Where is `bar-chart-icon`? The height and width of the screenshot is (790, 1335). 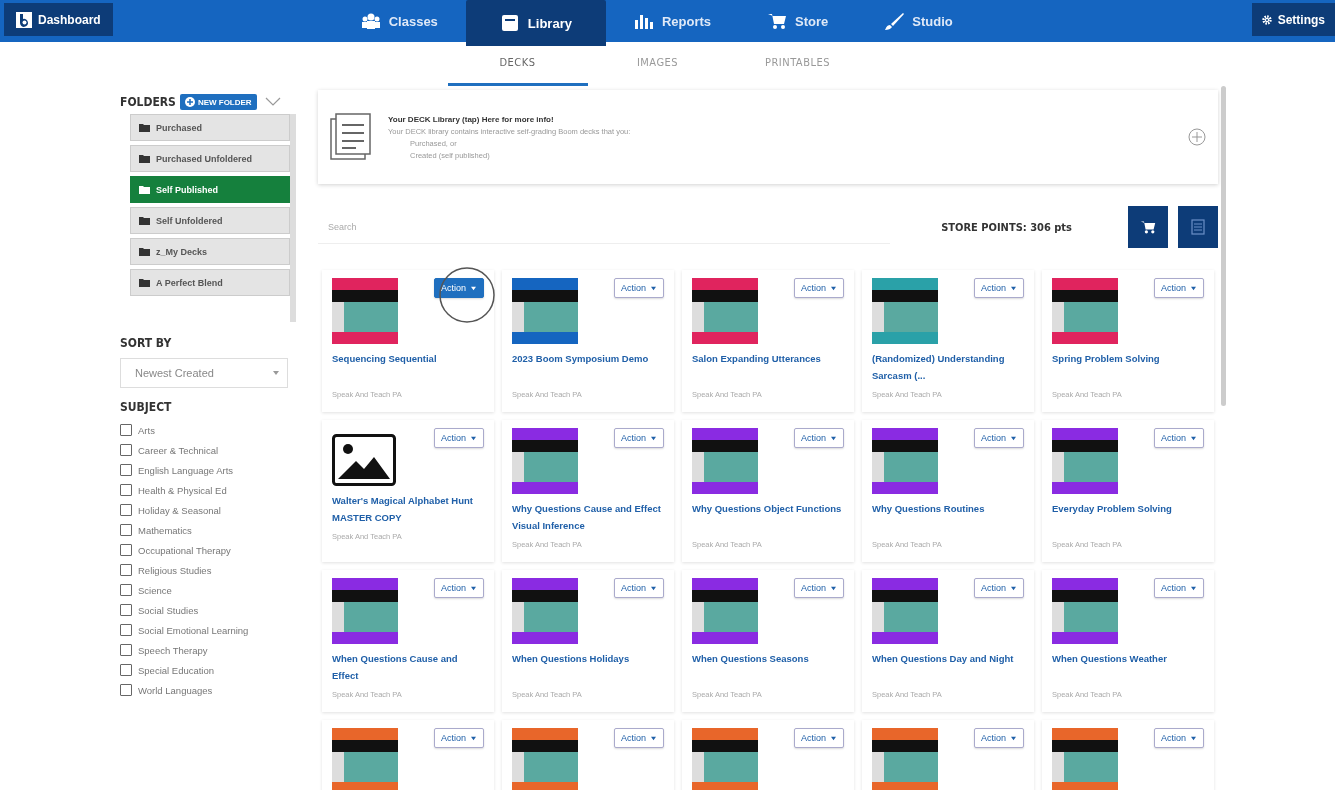 bar-chart-icon is located at coordinates (643, 21).